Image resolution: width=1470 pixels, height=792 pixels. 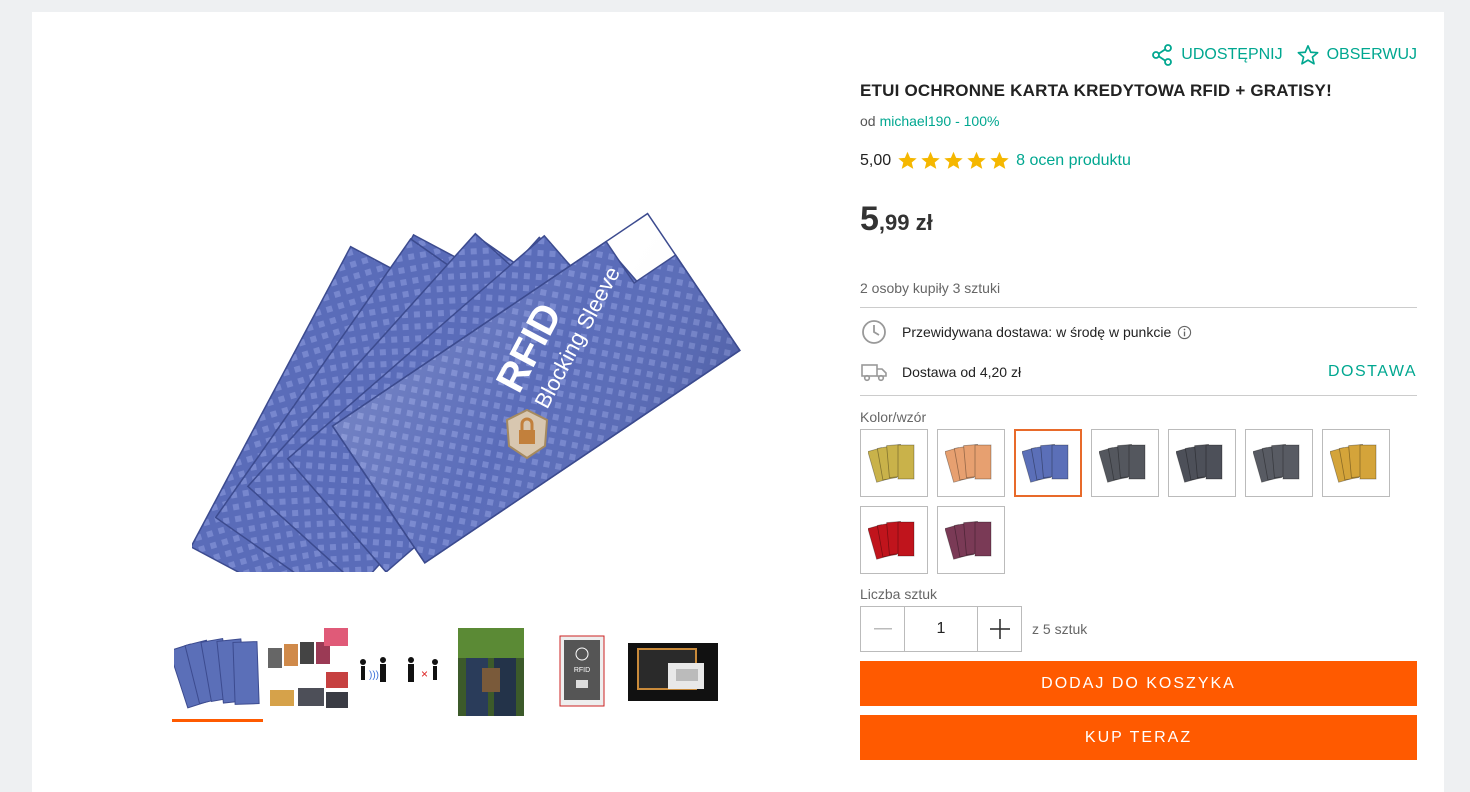 What do you see at coordinates (1138, 372) in the screenshot?
I see `delivery-cost-row: Dostawa od 4,20 zł DOSTAWA` at bounding box center [1138, 372].